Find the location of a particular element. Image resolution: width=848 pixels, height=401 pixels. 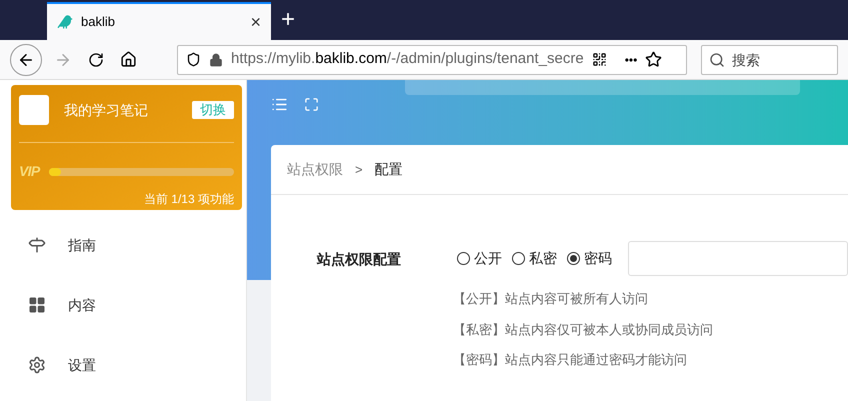

nav-item: 指南 is located at coordinates (126, 245).